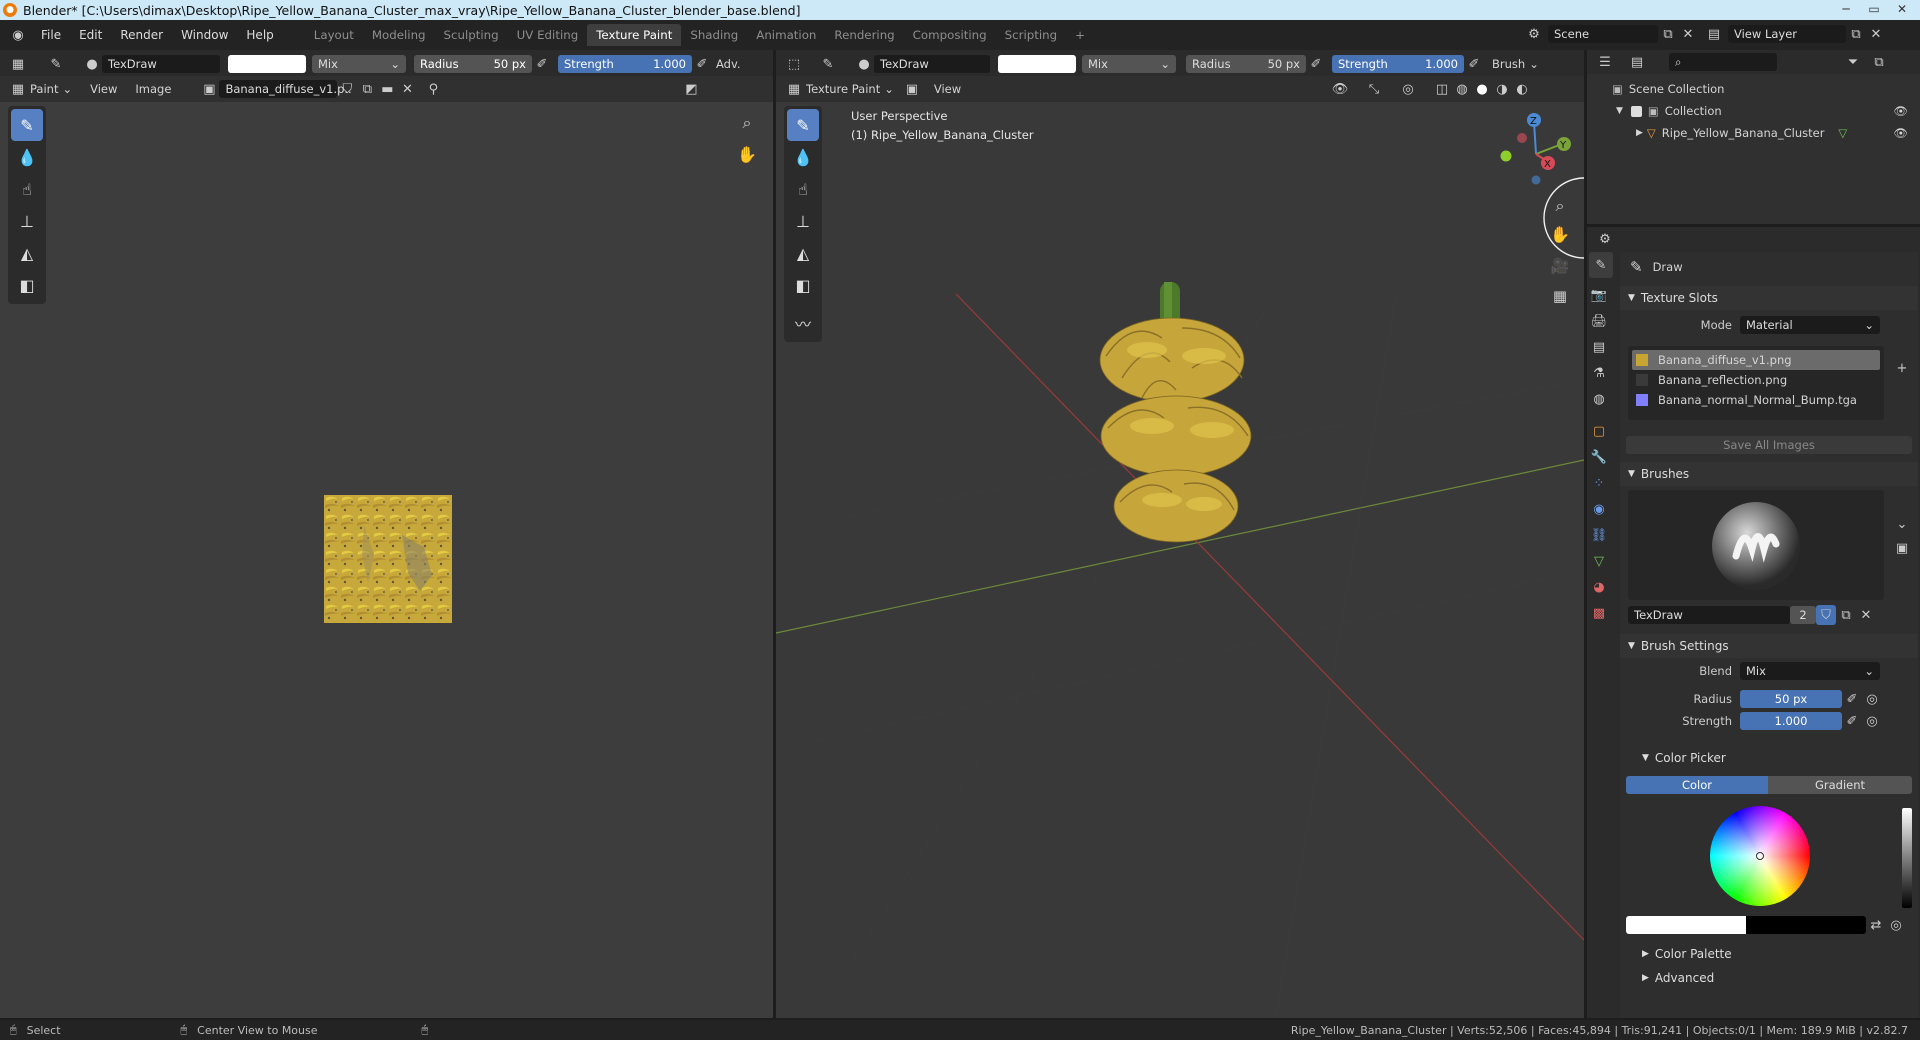 This screenshot has height=1040, width=1920. Describe the element at coordinates (1340, 89) in the screenshot. I see `visibility-icon: 👁` at that location.